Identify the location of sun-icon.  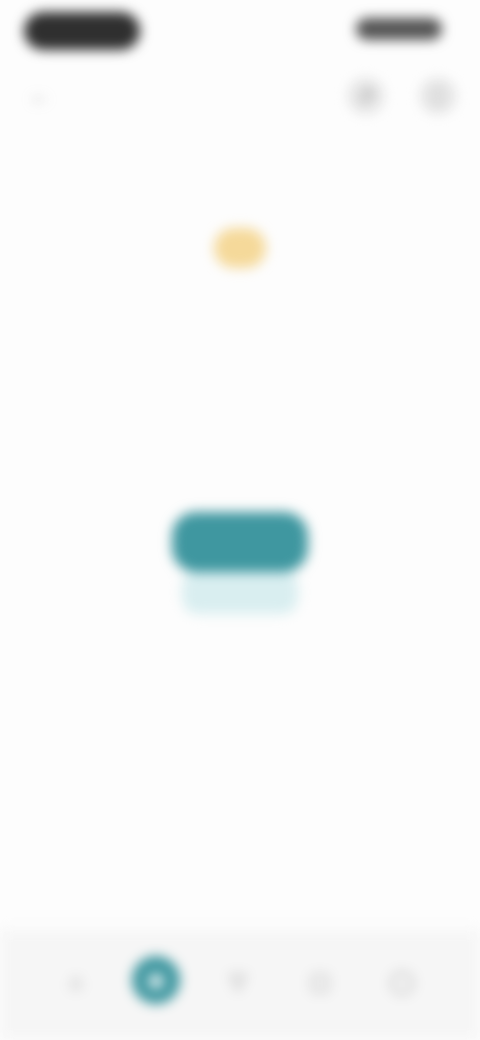
(240, 248).